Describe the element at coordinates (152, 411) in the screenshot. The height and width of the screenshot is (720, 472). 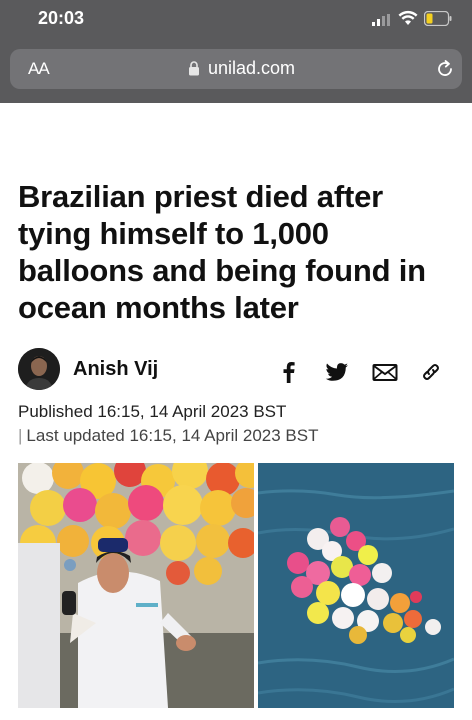
I see `published-date: Published 16:15, 14 April 2023 BST` at that location.